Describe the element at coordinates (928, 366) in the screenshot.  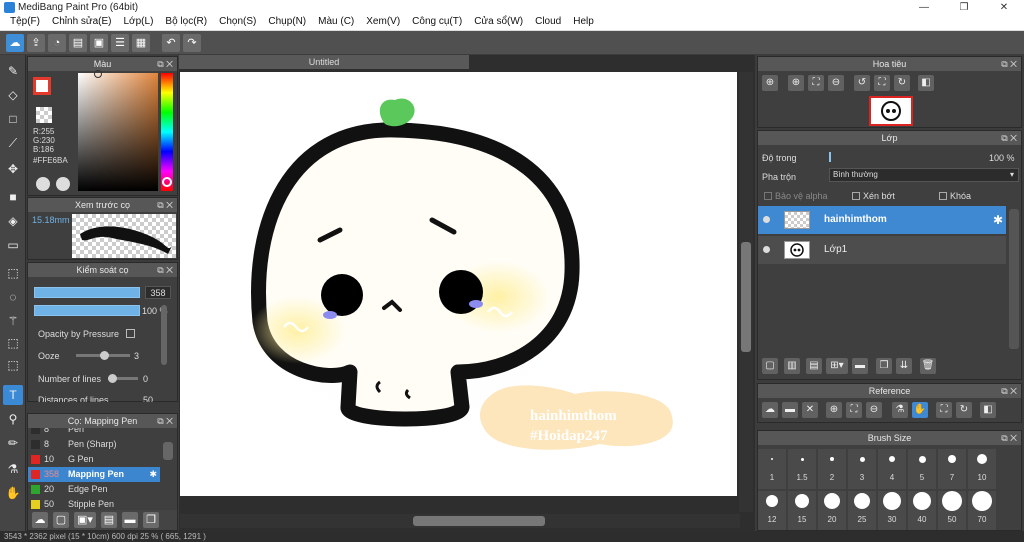
I see `trash-icon: 🗑` at that location.